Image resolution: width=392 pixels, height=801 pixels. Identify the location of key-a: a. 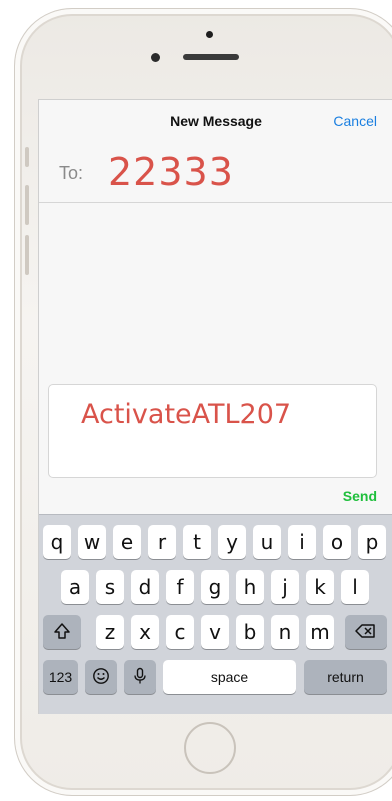
(75, 587).